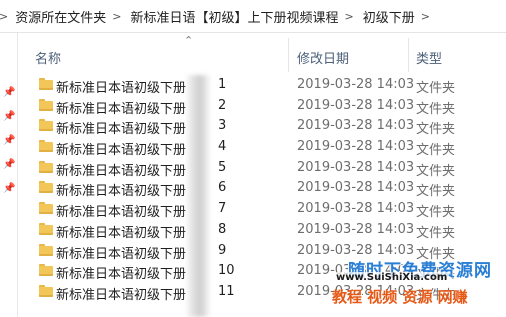 Image resolution: width=506 pixels, height=317 pixels. What do you see at coordinates (9, 175) in the screenshot?
I see `navigation-pane: 📌 📌 📌 📌 📌` at bounding box center [9, 175].